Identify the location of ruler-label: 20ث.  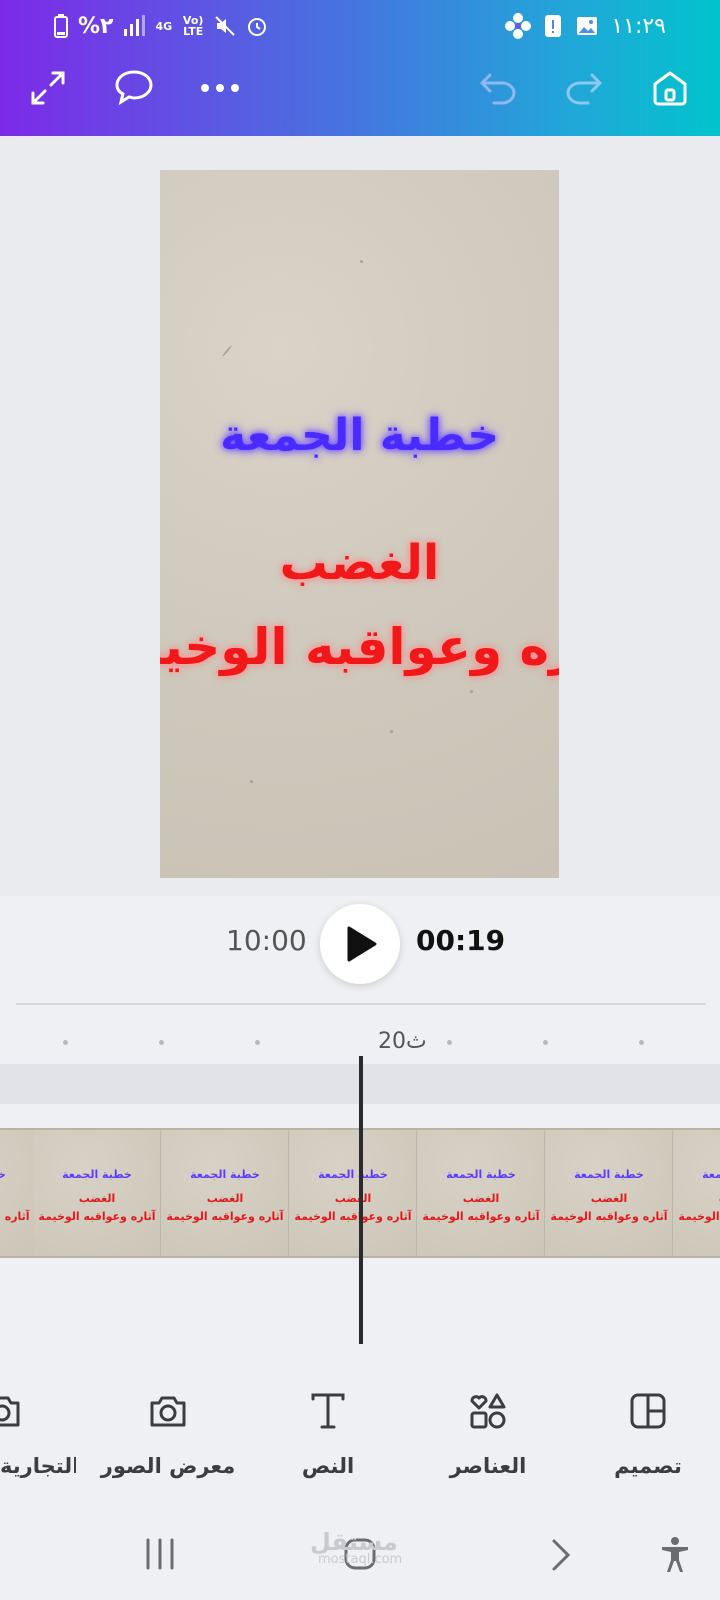
(402, 1041).